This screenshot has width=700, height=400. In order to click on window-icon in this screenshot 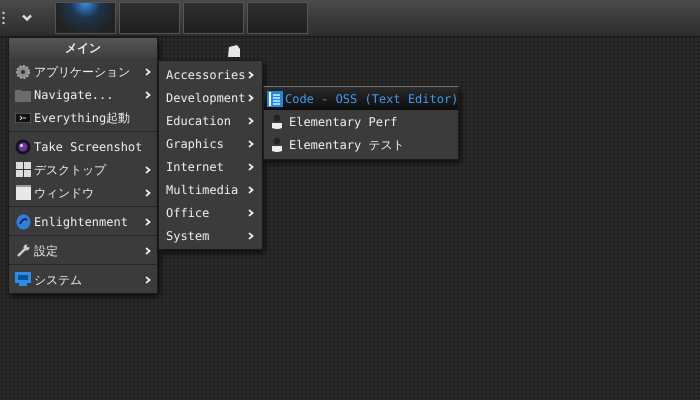, I will do `click(23, 192)`.